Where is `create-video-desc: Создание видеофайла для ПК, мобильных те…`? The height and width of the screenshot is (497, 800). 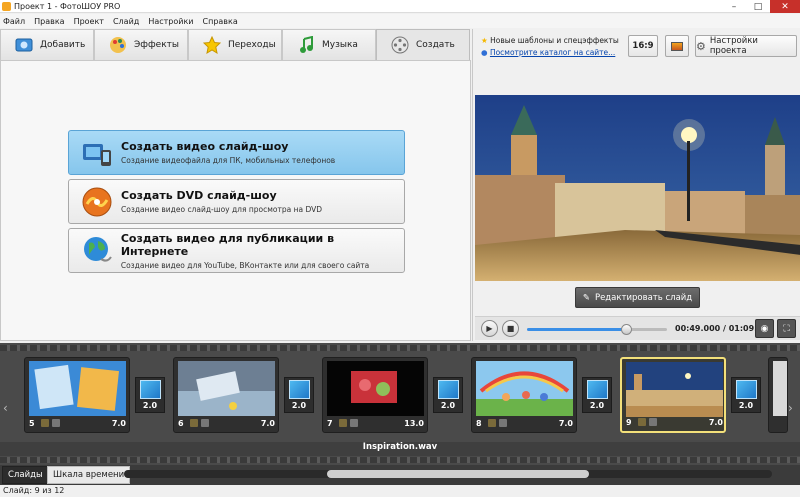
create-video-desc: Создание видеофайла для ПК, мобильных те… is located at coordinates (228, 160).